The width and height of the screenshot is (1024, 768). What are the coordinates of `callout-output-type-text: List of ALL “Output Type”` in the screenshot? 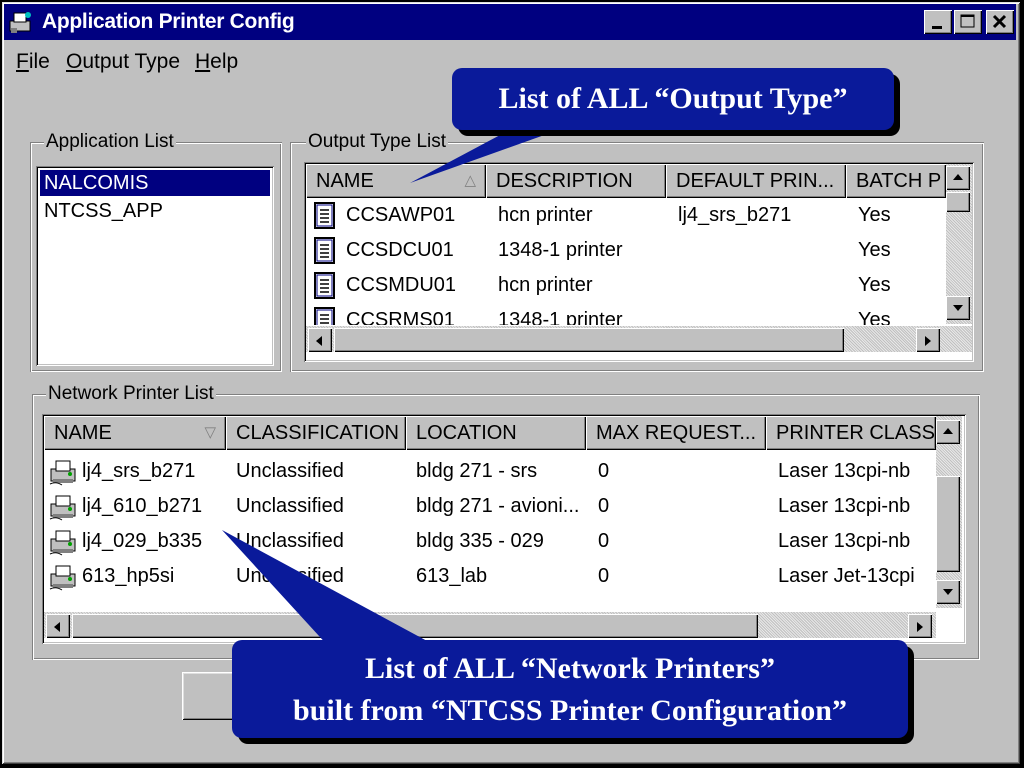 It's located at (673, 98).